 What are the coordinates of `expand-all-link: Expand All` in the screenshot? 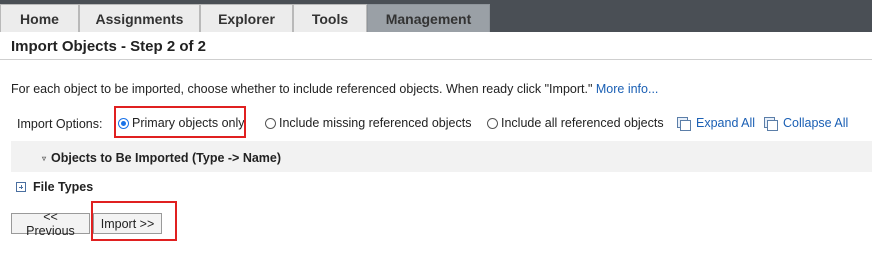 It's located at (716, 123).